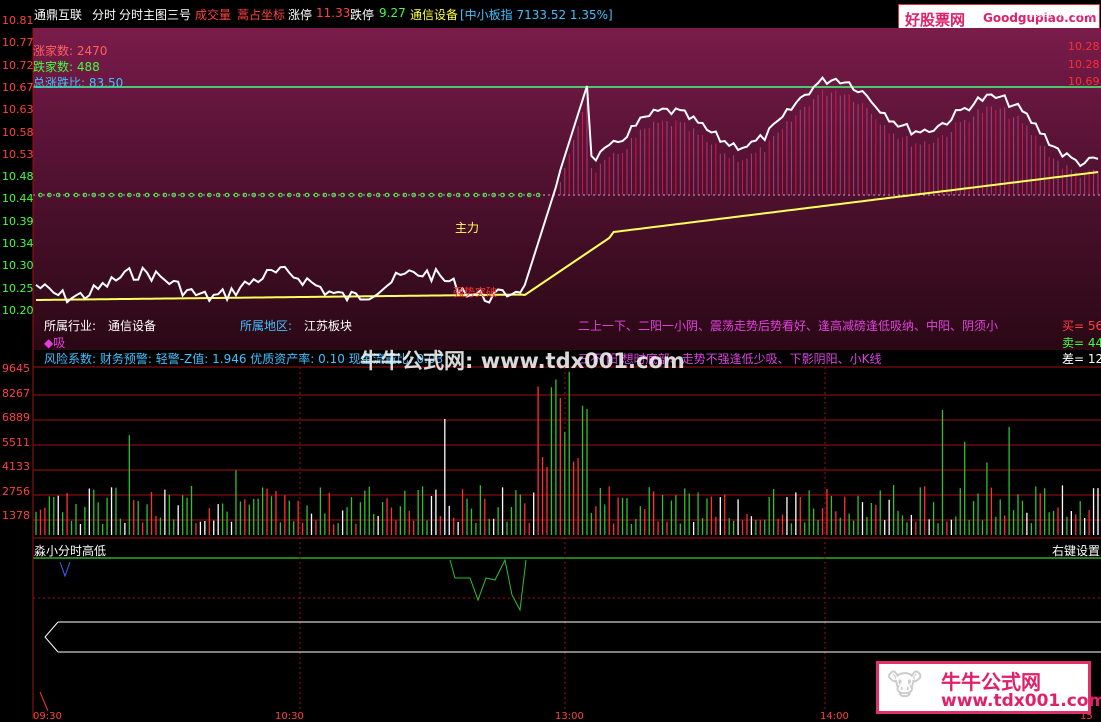 The width and height of the screenshot is (1101, 722). Describe the element at coordinates (18, 221) in the screenshot. I see `price-tick: 10.39` at that location.